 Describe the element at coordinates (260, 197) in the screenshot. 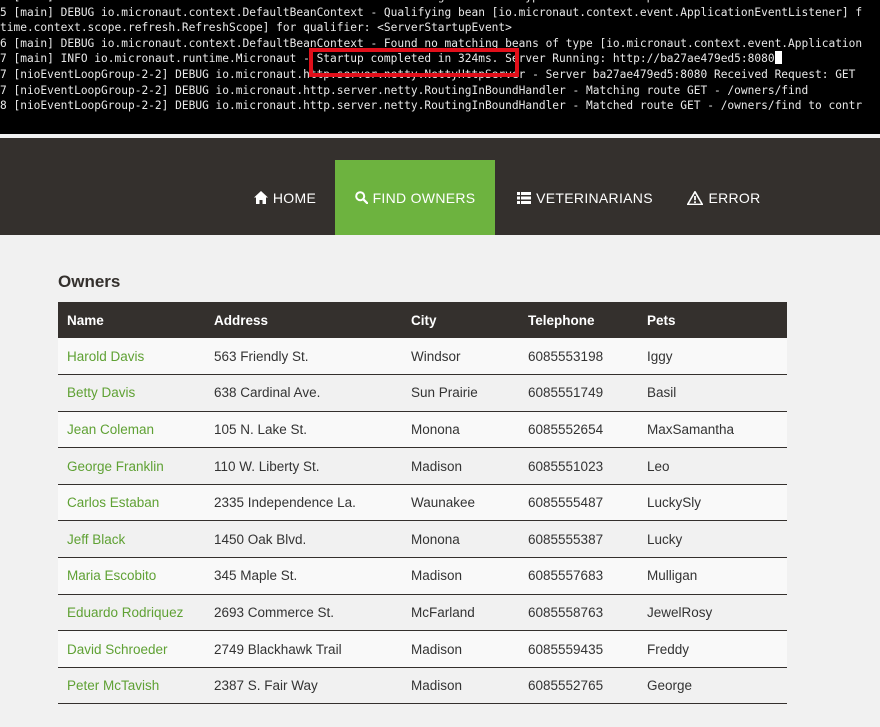

I see `home-icon` at that location.